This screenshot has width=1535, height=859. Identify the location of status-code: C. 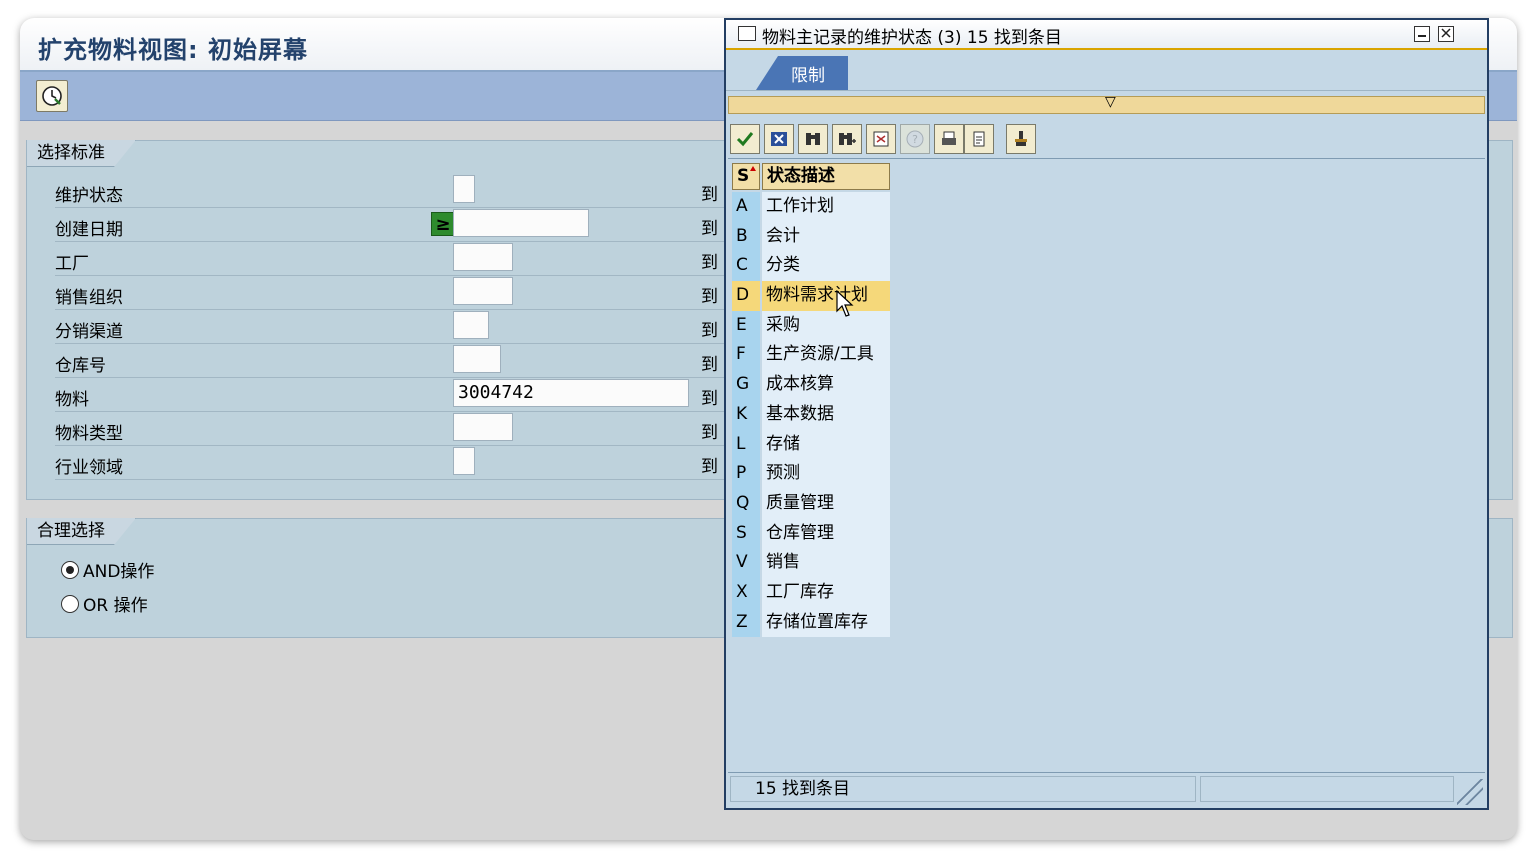
(746, 266).